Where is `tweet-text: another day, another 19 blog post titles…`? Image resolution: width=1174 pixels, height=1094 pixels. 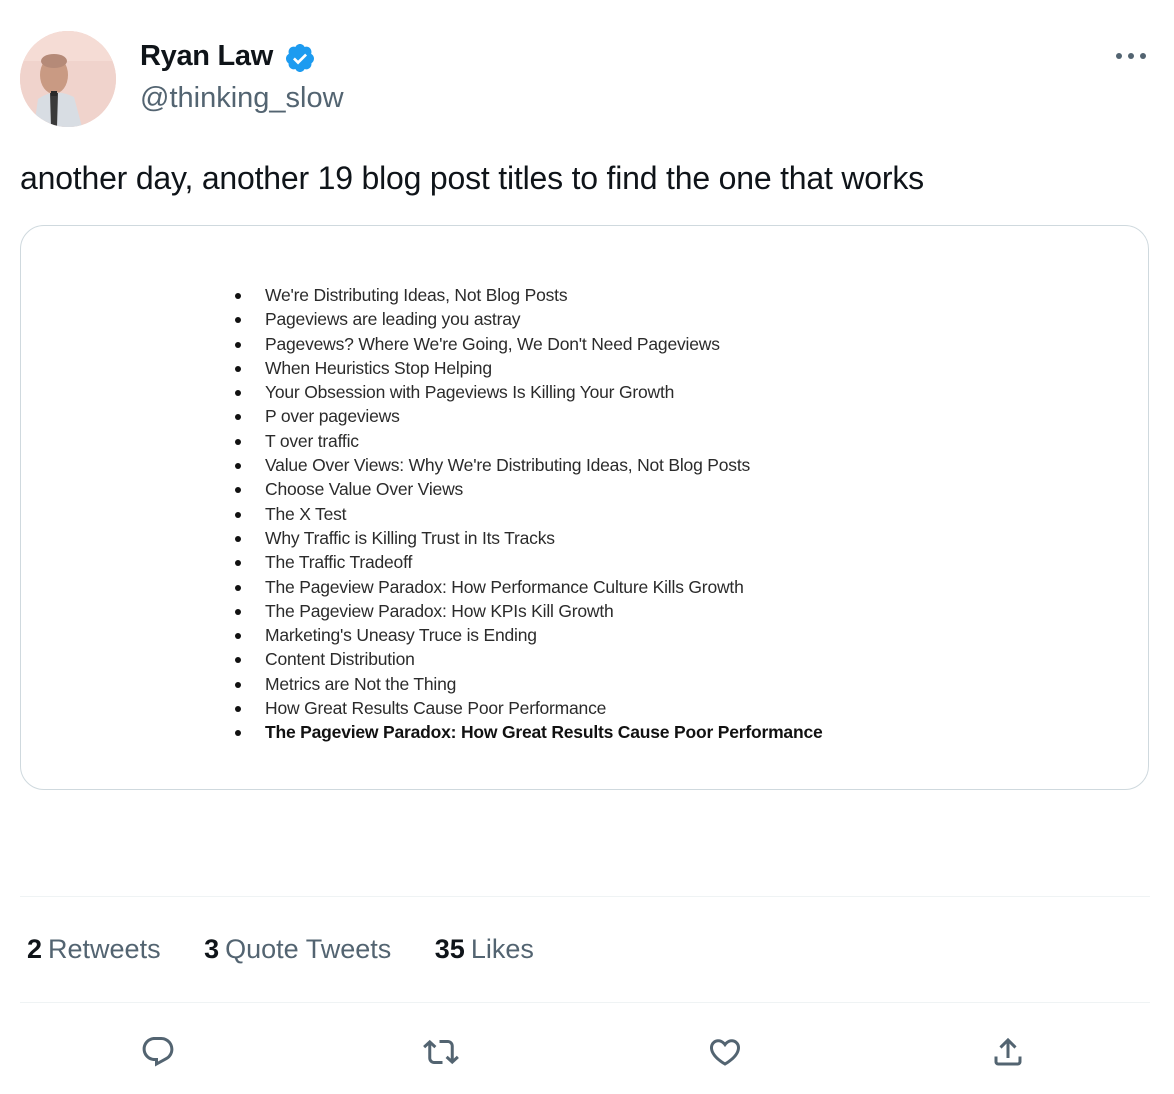
tweet-text: another day, another 19 blog post titles… is located at coordinates (472, 178).